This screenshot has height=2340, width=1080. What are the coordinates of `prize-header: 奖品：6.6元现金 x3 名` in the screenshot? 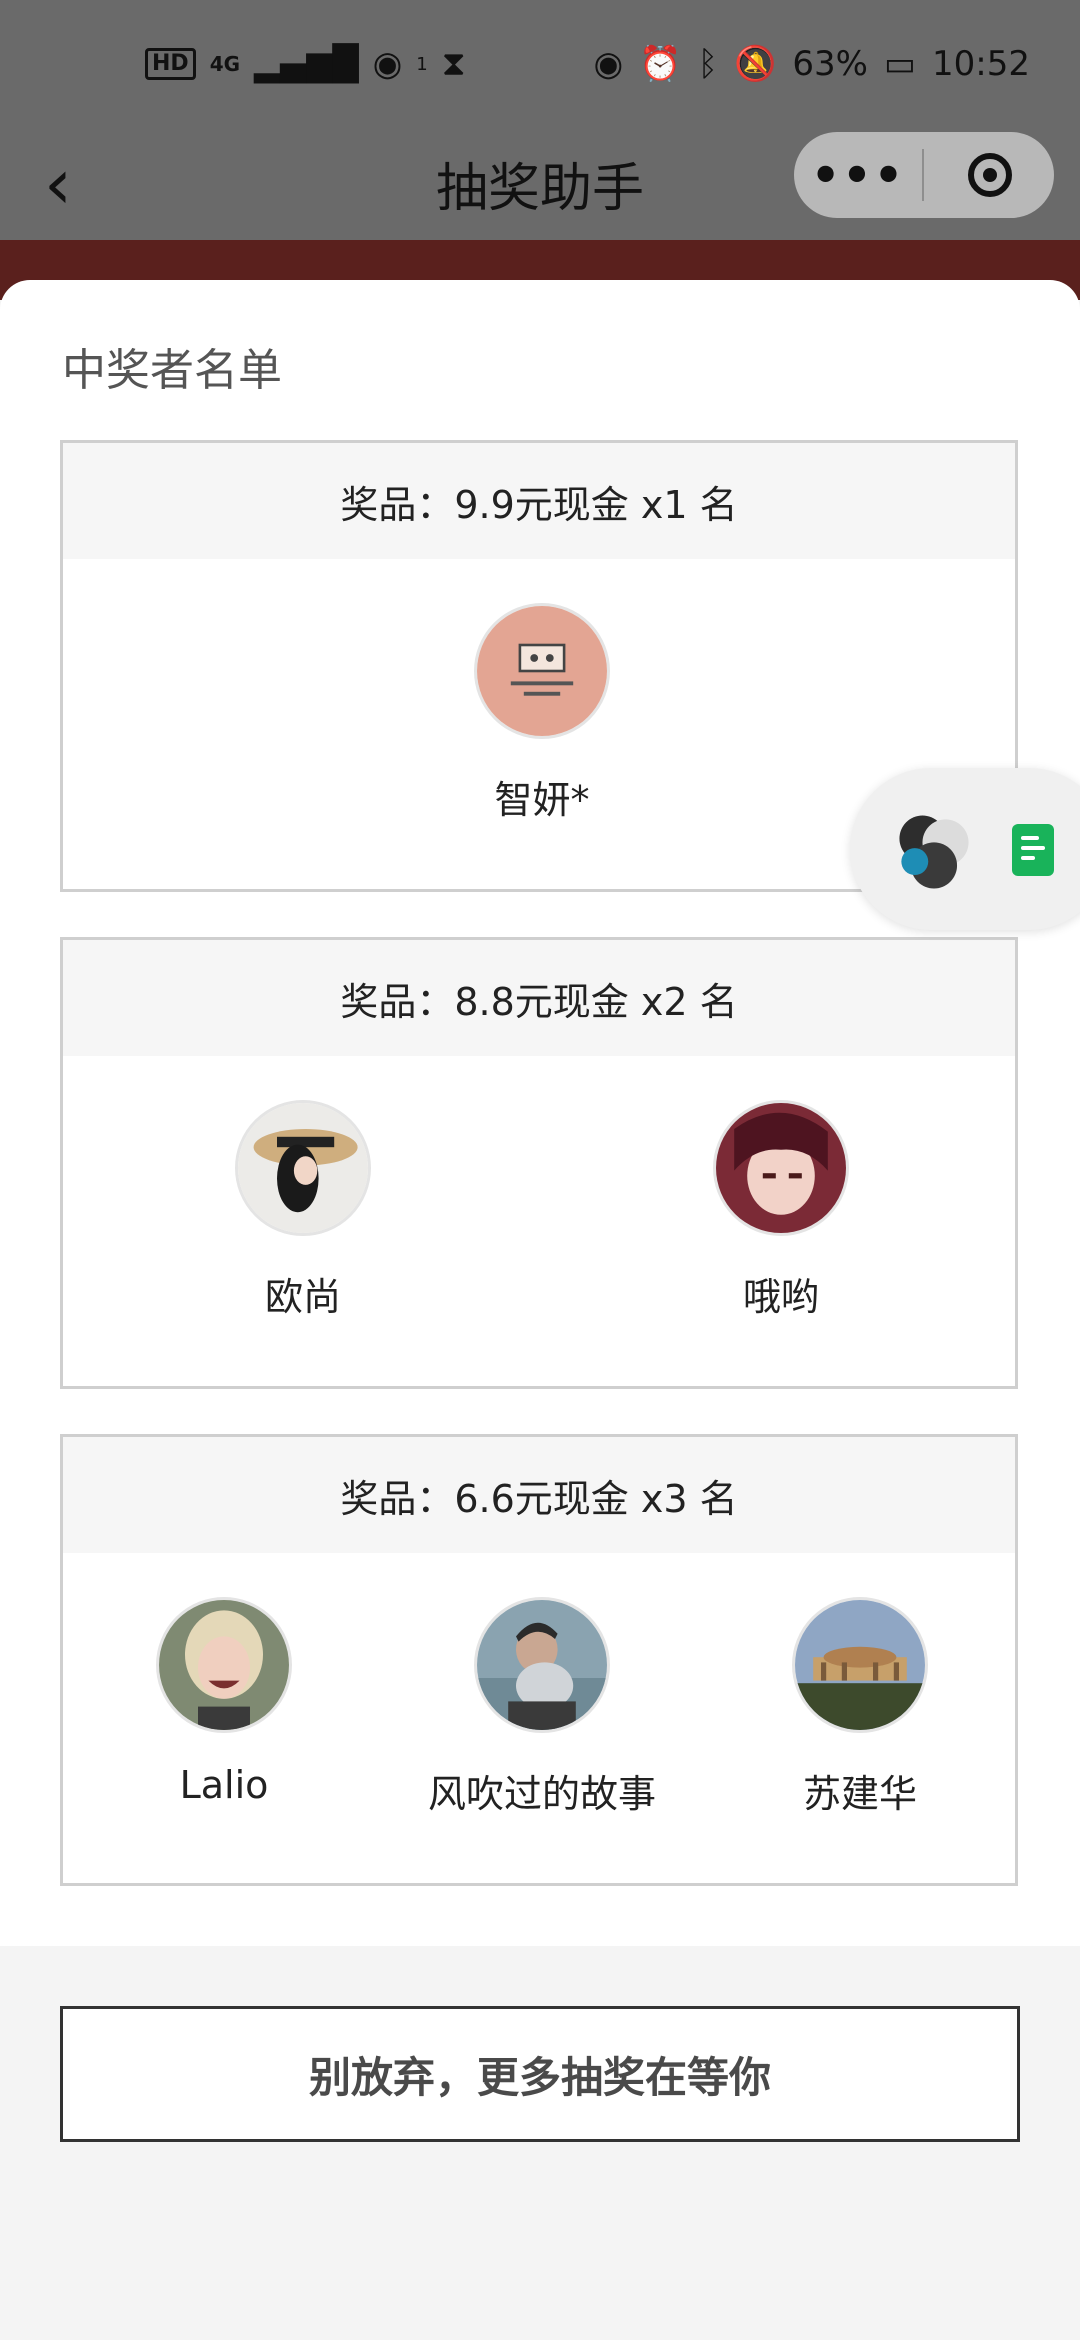 It's located at (539, 1495).